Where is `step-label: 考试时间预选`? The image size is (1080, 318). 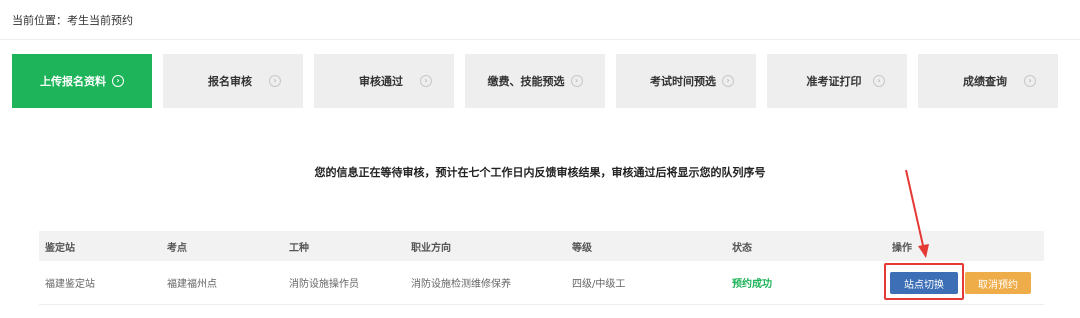 step-label: 考试时间预选 is located at coordinates (683, 81).